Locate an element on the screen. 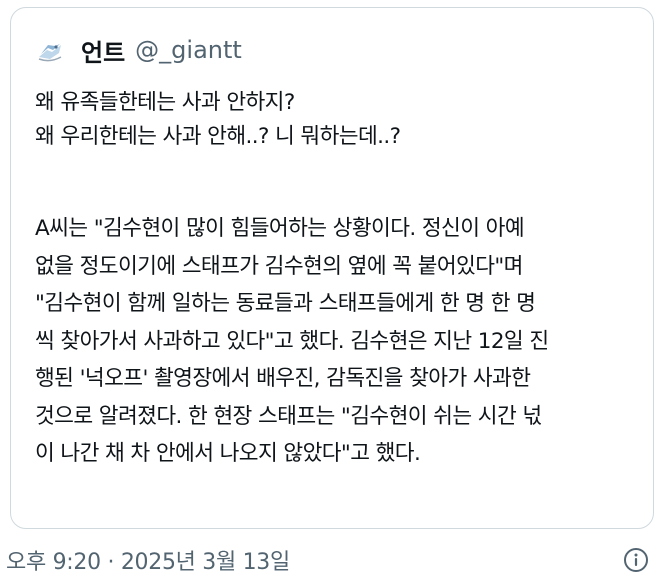  tweet-text-line: 왜 우리한테는 사과 안해..? 니 뭐하는데..? is located at coordinates (218, 136).